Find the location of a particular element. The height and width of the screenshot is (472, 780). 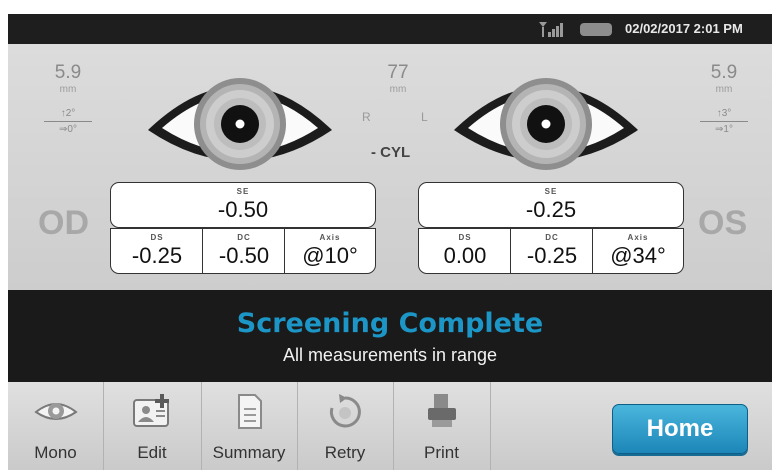

od-label: OD is located at coordinates (63, 223).